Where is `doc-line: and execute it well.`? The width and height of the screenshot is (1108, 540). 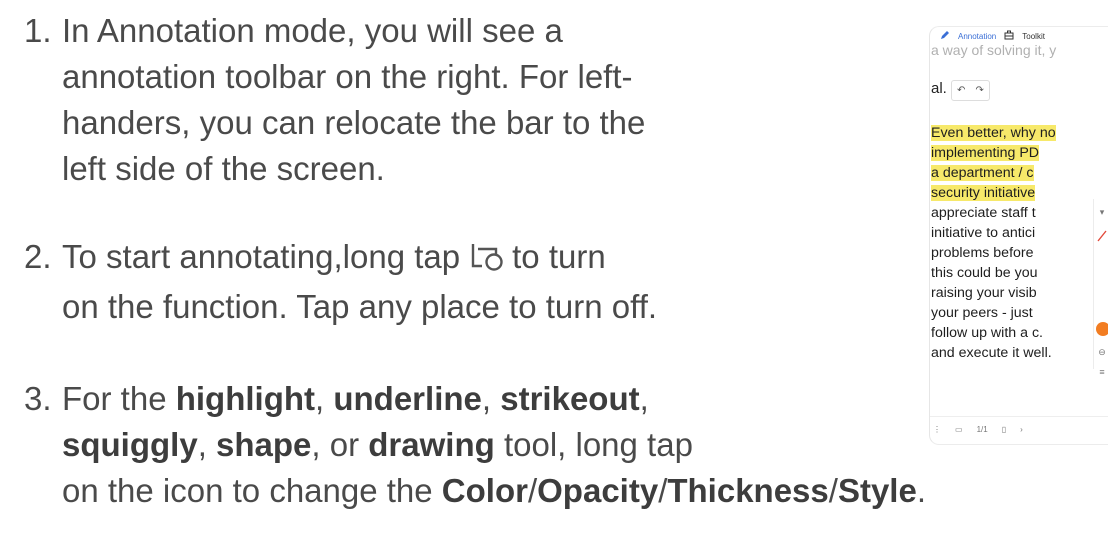
doc-line: and execute it well. is located at coordinates (991, 353).